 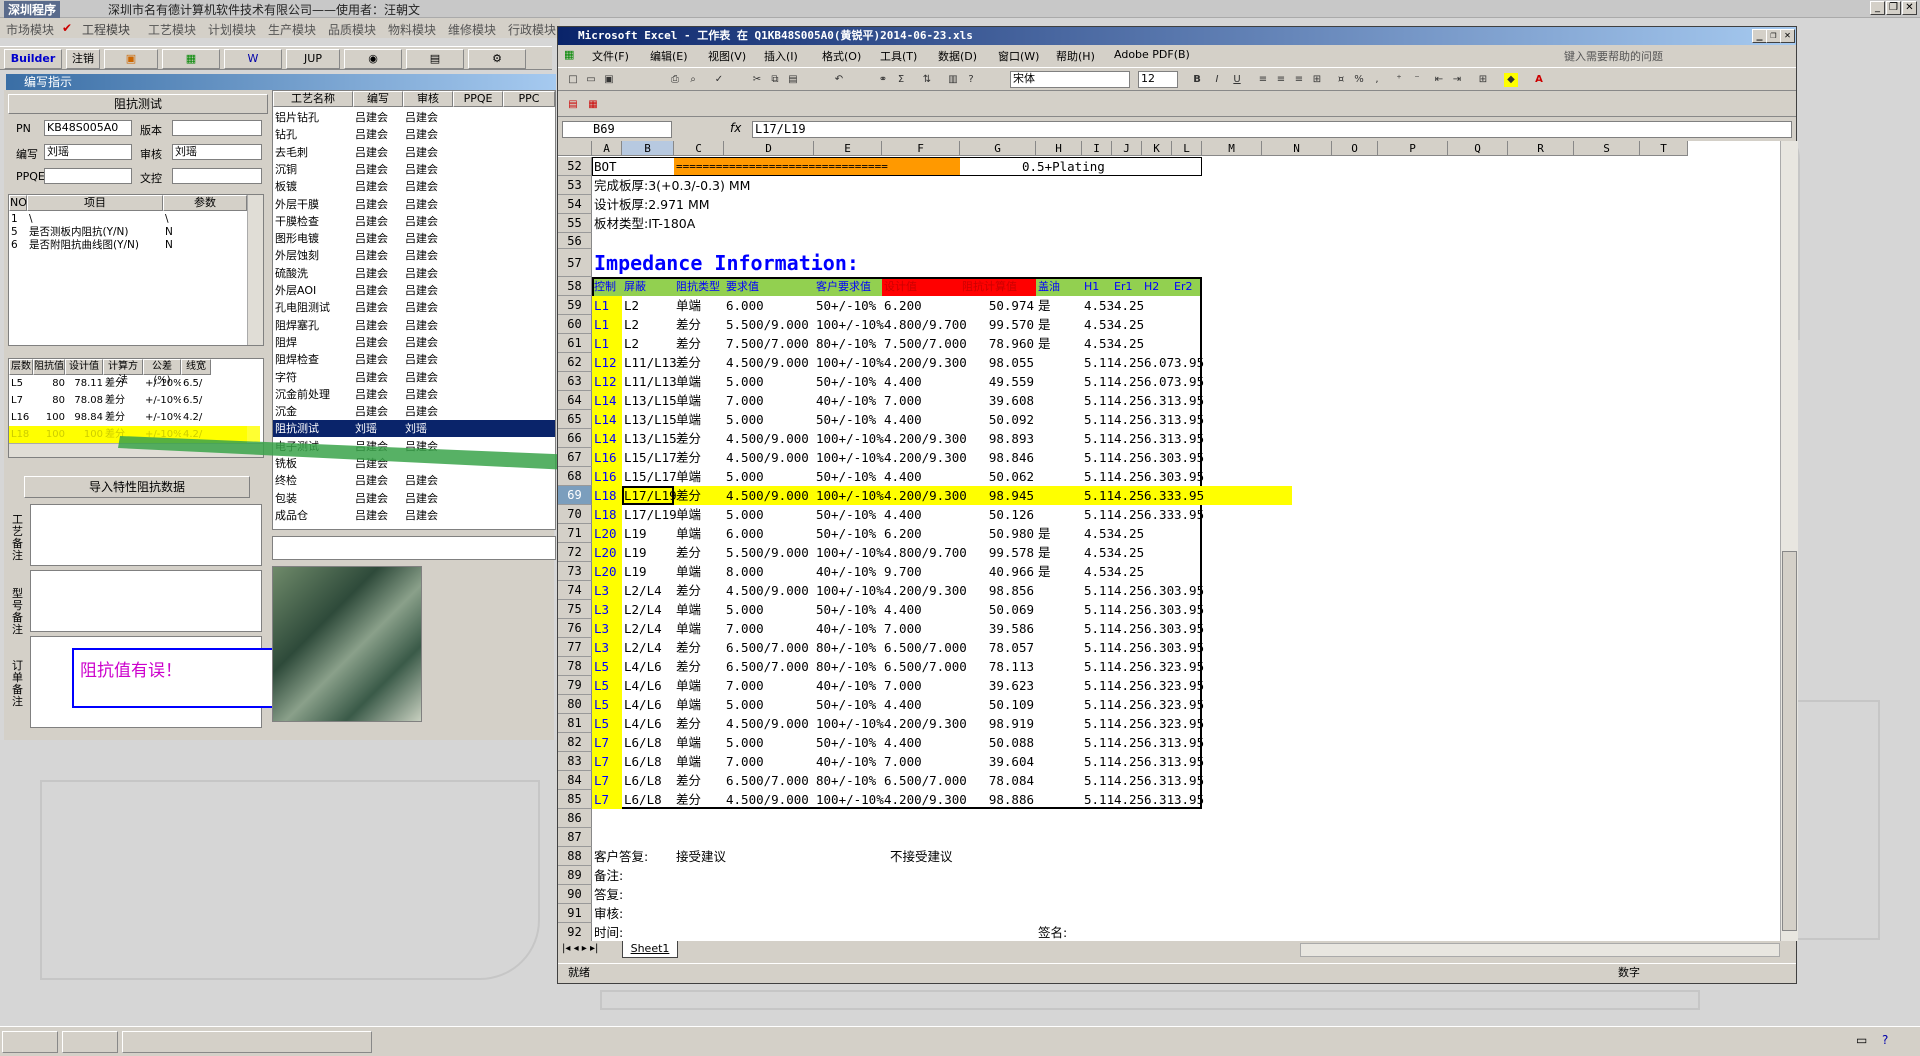 I want to click on restore-icon: ❐, so click(x=1893, y=8).